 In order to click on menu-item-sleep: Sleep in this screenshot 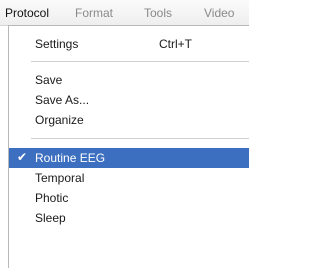, I will do `click(129, 218)`.